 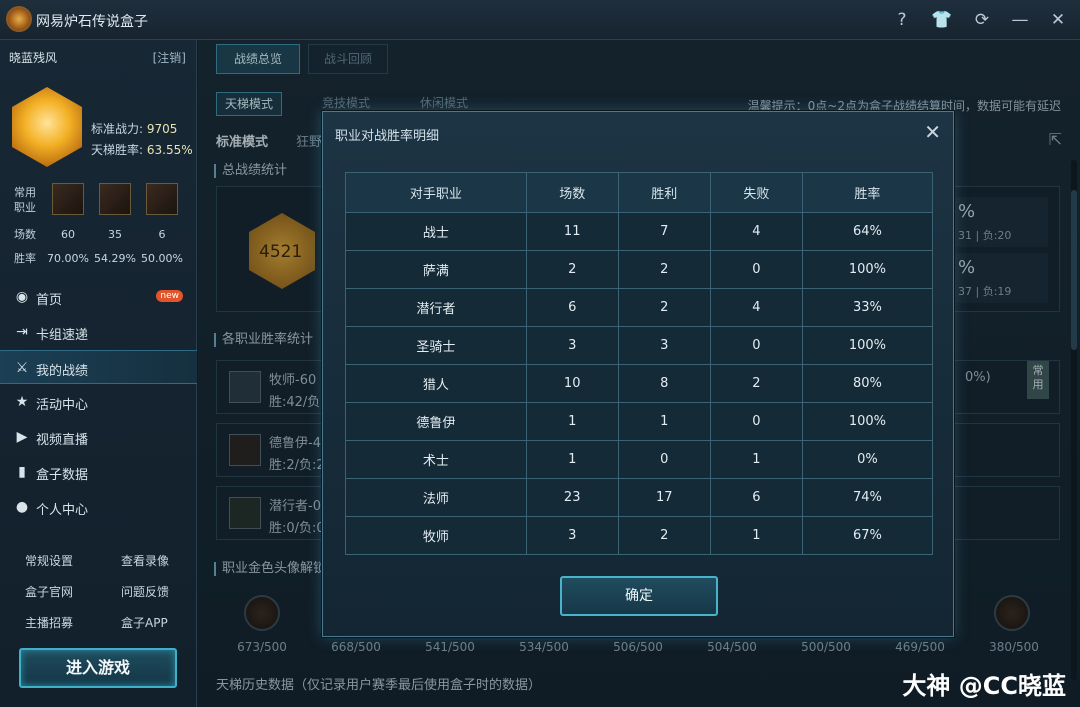 I want to click on box-app-link: 盒子APP, so click(x=144, y=622).